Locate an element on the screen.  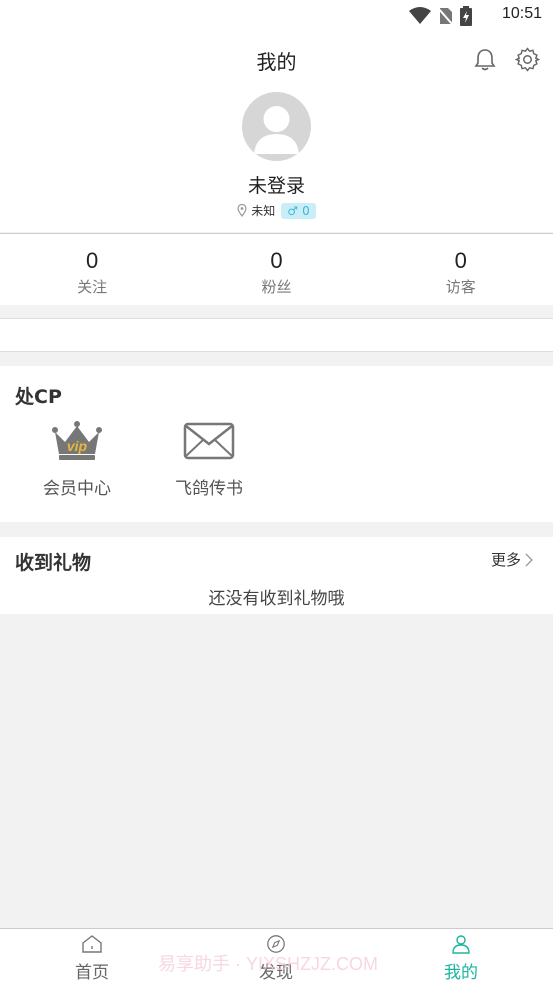
stat-visitors: 0 访客 is located at coordinates (461, 269).